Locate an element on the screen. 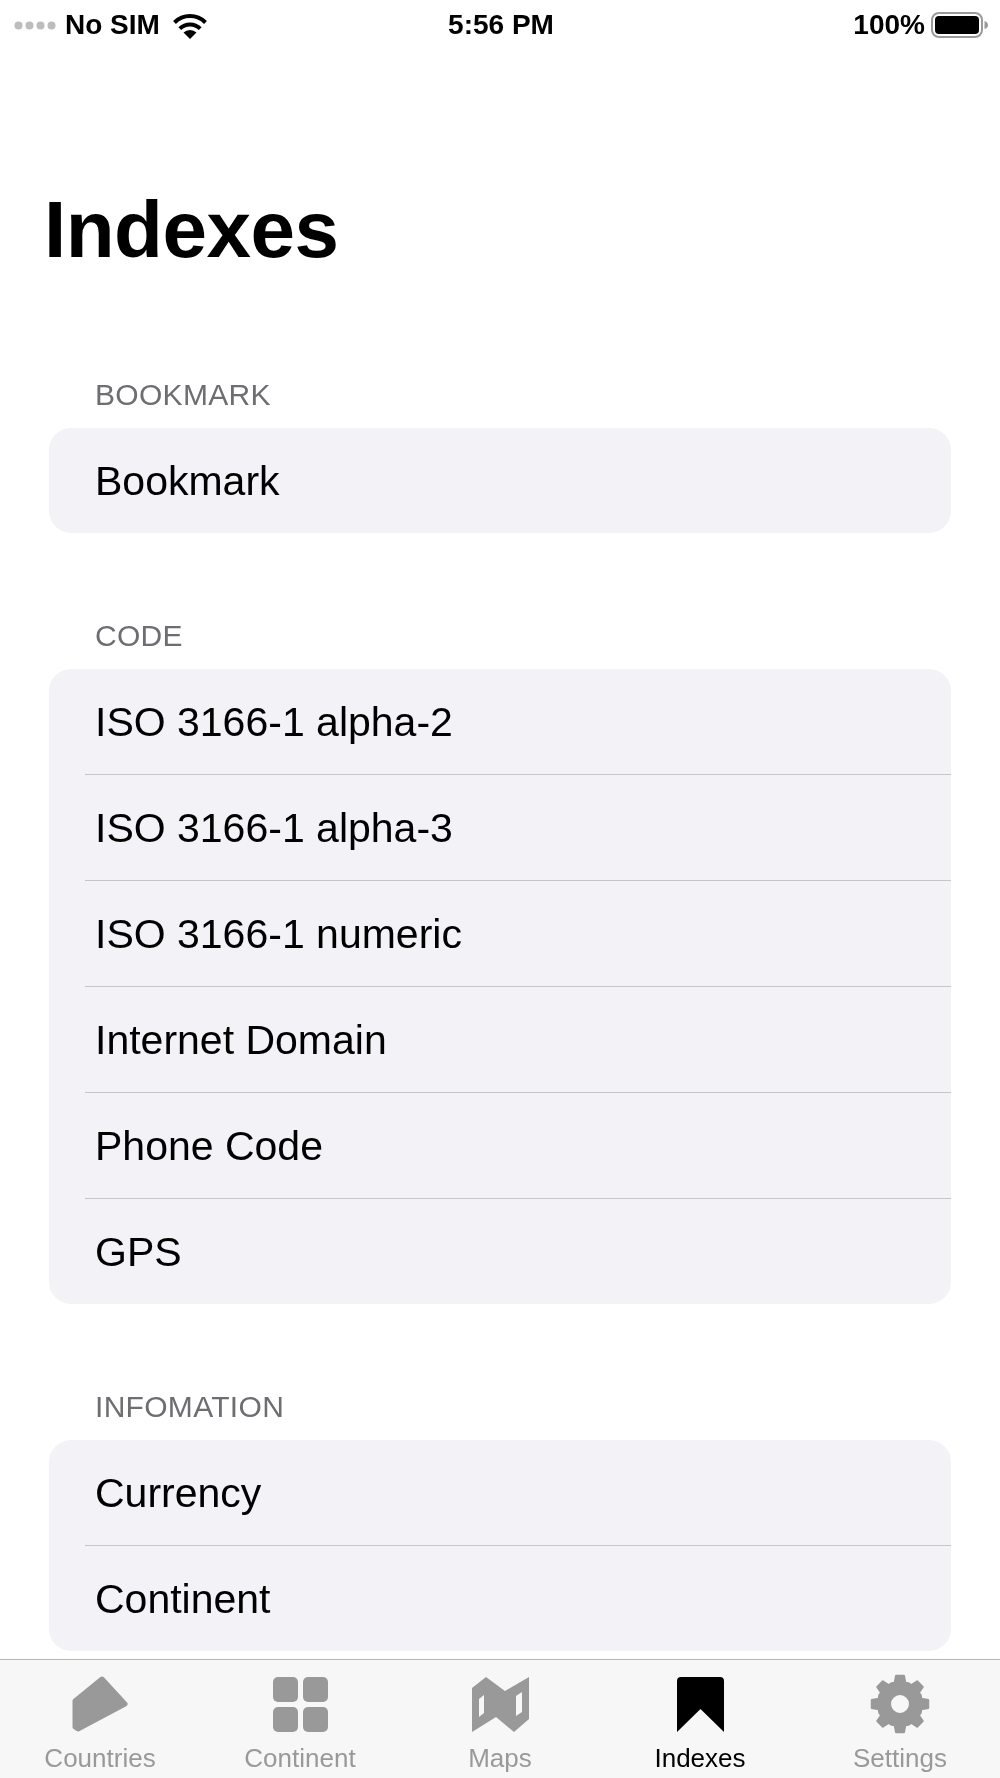 The image size is (1000, 1778). list-row: ISO 3166-1 alpha-2 is located at coordinates (500, 721).